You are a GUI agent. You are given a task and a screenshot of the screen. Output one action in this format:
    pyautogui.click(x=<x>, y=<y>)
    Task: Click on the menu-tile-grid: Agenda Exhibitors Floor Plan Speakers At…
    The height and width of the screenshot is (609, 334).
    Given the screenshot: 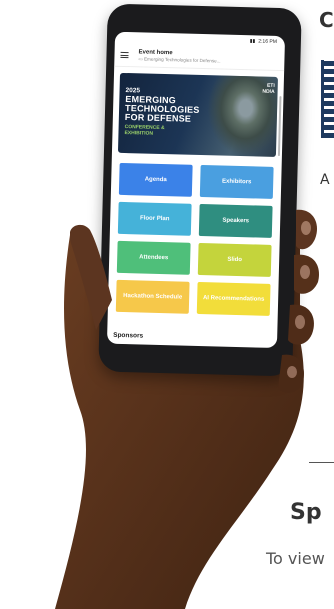 What is the action you would take?
    pyautogui.click(x=194, y=239)
    